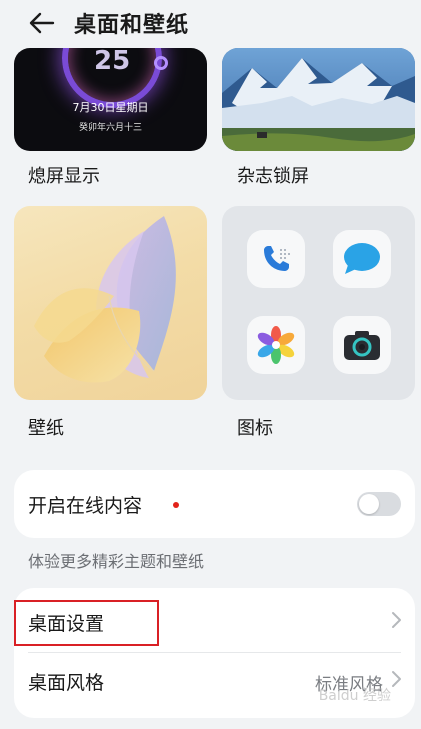  I want to click on page-title: 桌面和壁纸, so click(132, 25).